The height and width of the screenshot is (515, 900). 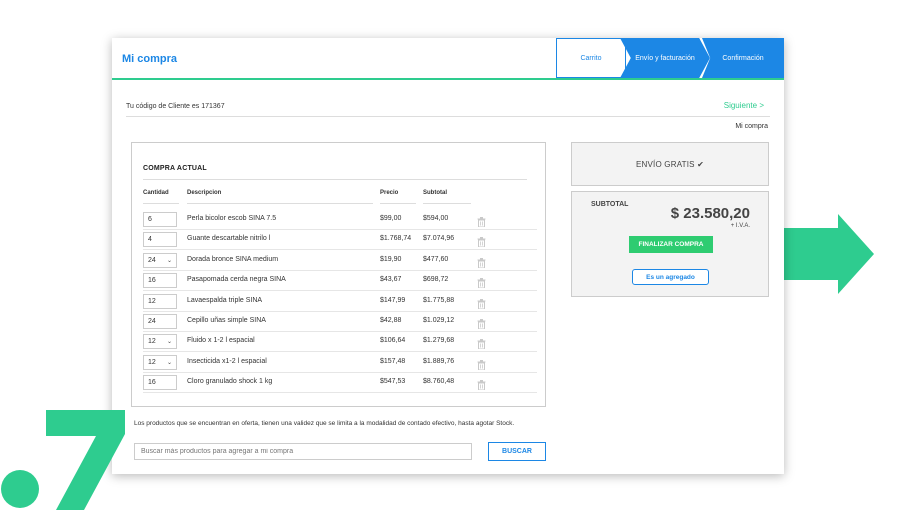 I want to click on finish-purchase-button: FINALIZAR COMPRA, so click(x=671, y=244).